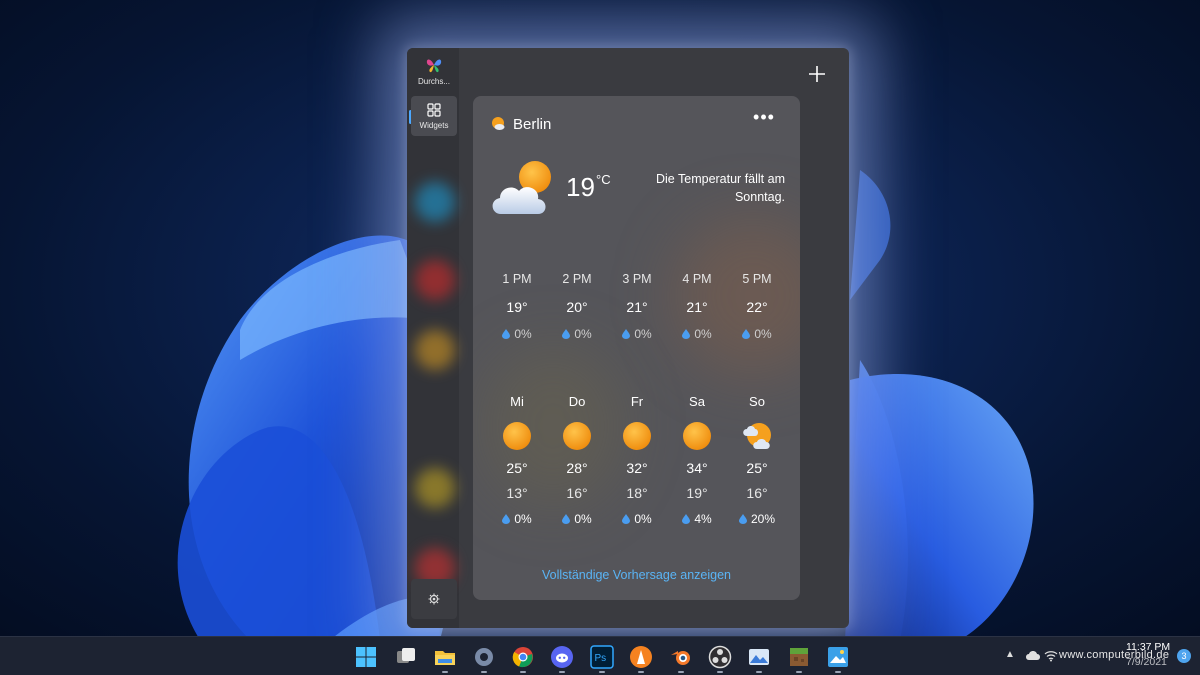 The width and height of the screenshot is (1200, 675). What do you see at coordinates (764, 120) in the screenshot?
I see `more-options-button: •••` at bounding box center [764, 120].